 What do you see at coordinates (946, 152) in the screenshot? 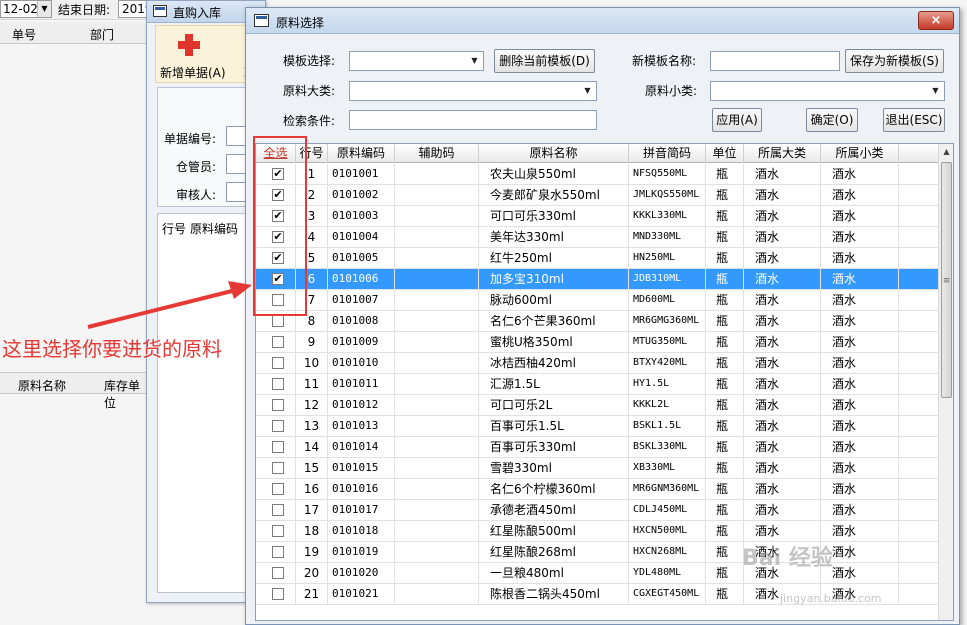
I see `scroll-up-icon: ▲` at bounding box center [946, 152].